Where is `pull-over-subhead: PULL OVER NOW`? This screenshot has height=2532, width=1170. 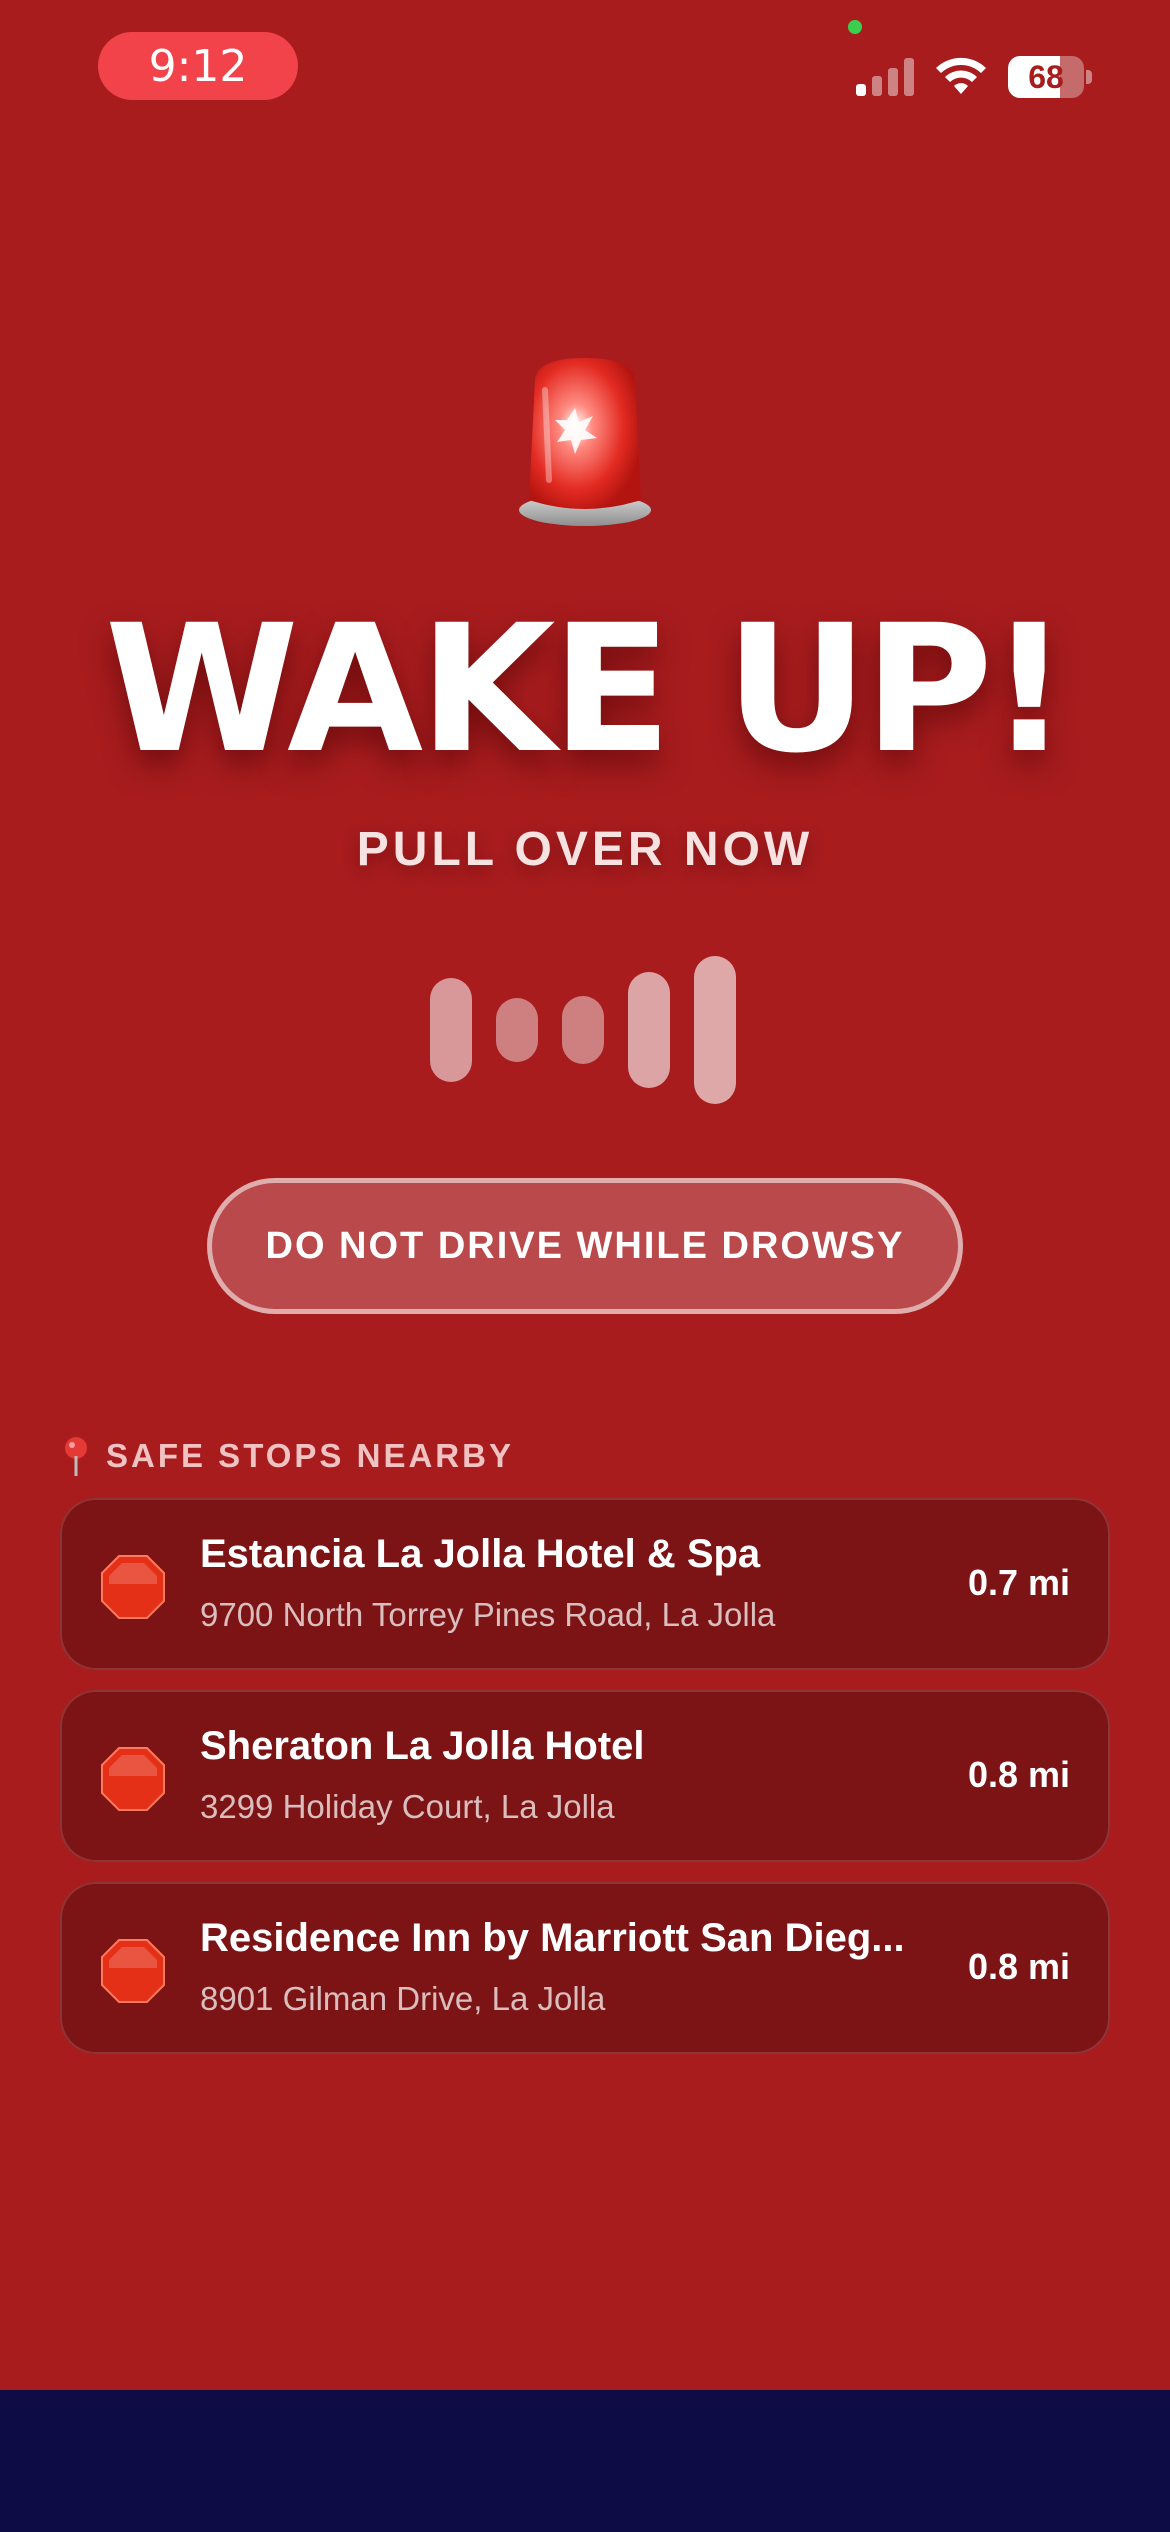
pull-over-subhead: PULL OVER NOW is located at coordinates (585, 849).